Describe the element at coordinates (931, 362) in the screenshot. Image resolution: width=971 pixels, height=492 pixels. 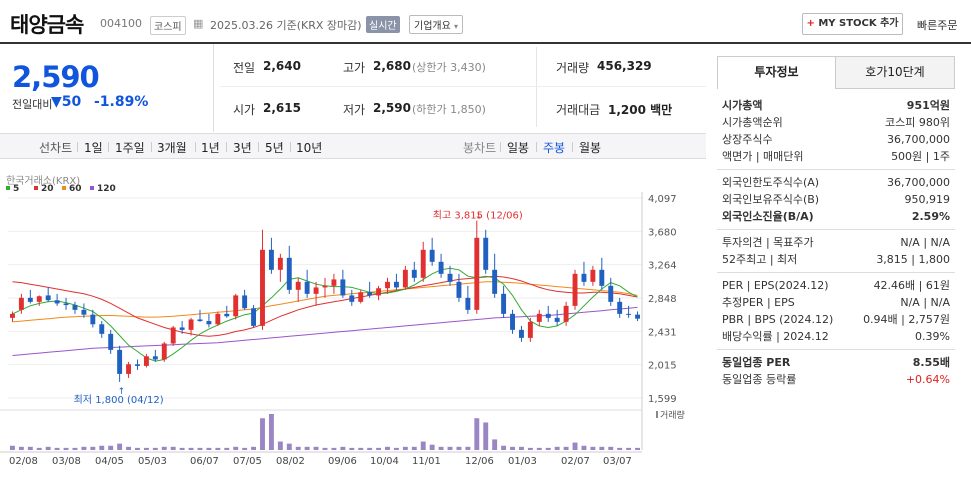
I see `info-value: 8.55배` at that location.